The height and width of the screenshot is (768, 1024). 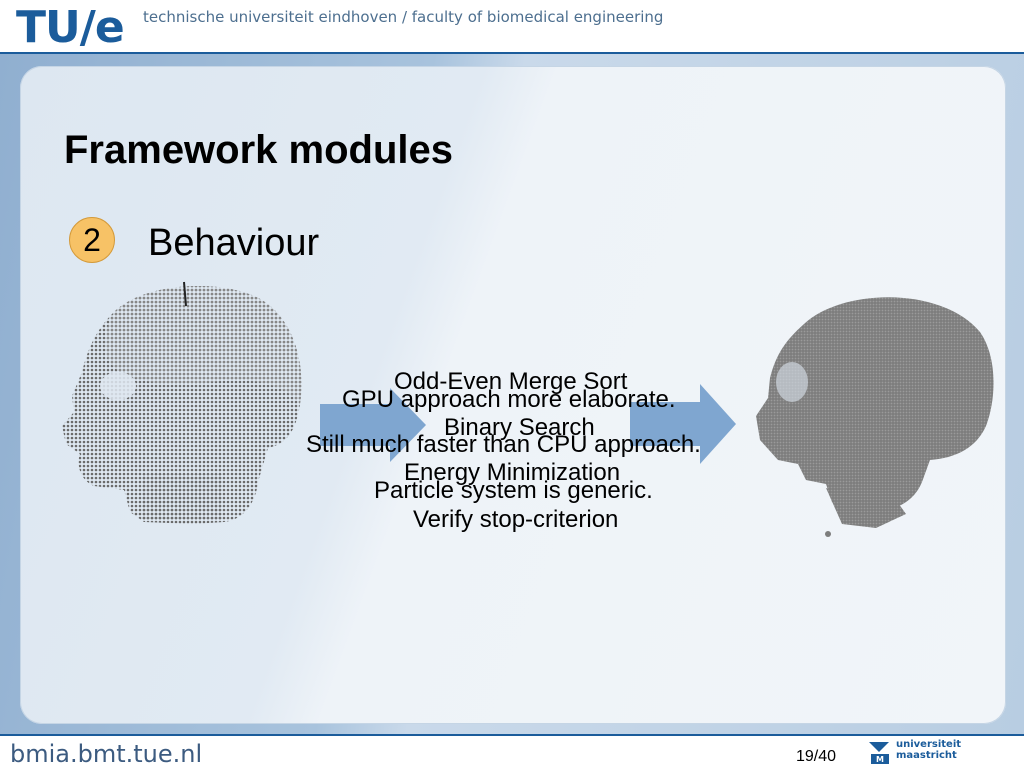 I want to click on um-logo-icon: M, so click(x=879, y=753).